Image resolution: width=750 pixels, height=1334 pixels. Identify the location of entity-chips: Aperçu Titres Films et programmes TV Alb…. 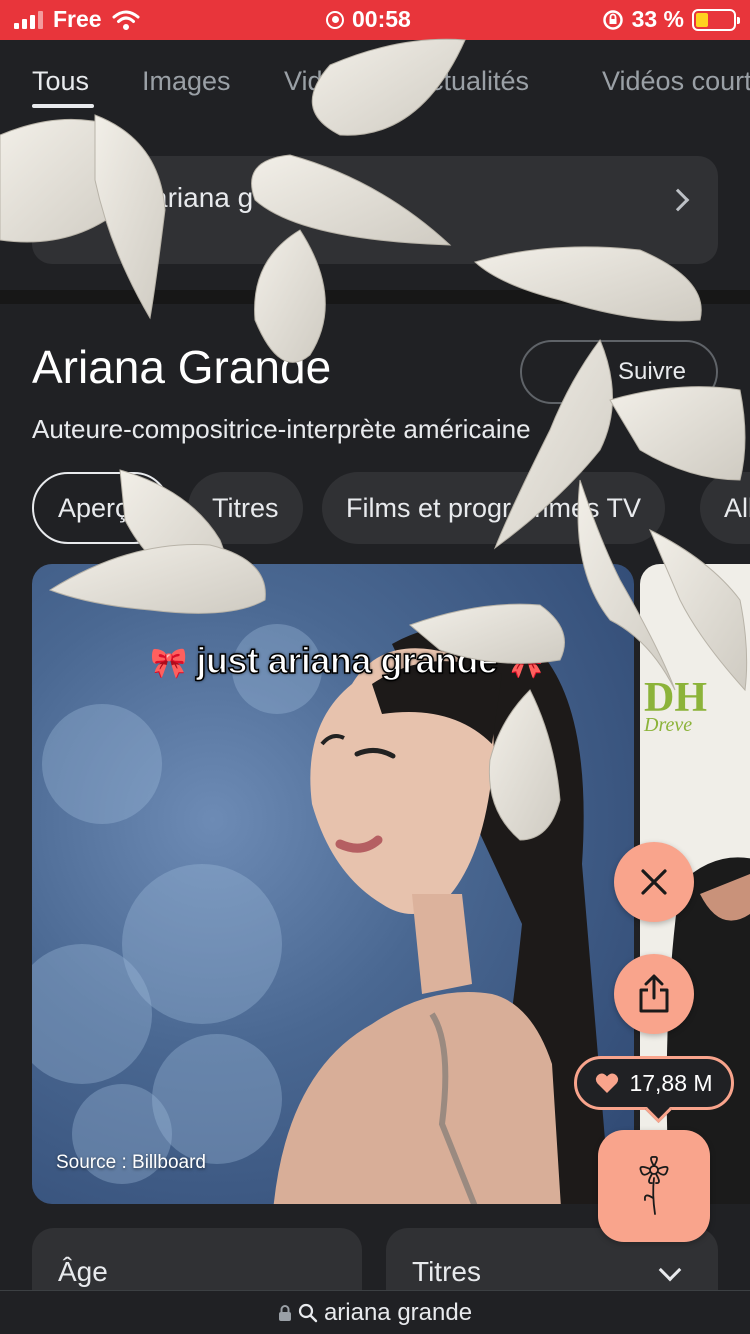
(375, 508).